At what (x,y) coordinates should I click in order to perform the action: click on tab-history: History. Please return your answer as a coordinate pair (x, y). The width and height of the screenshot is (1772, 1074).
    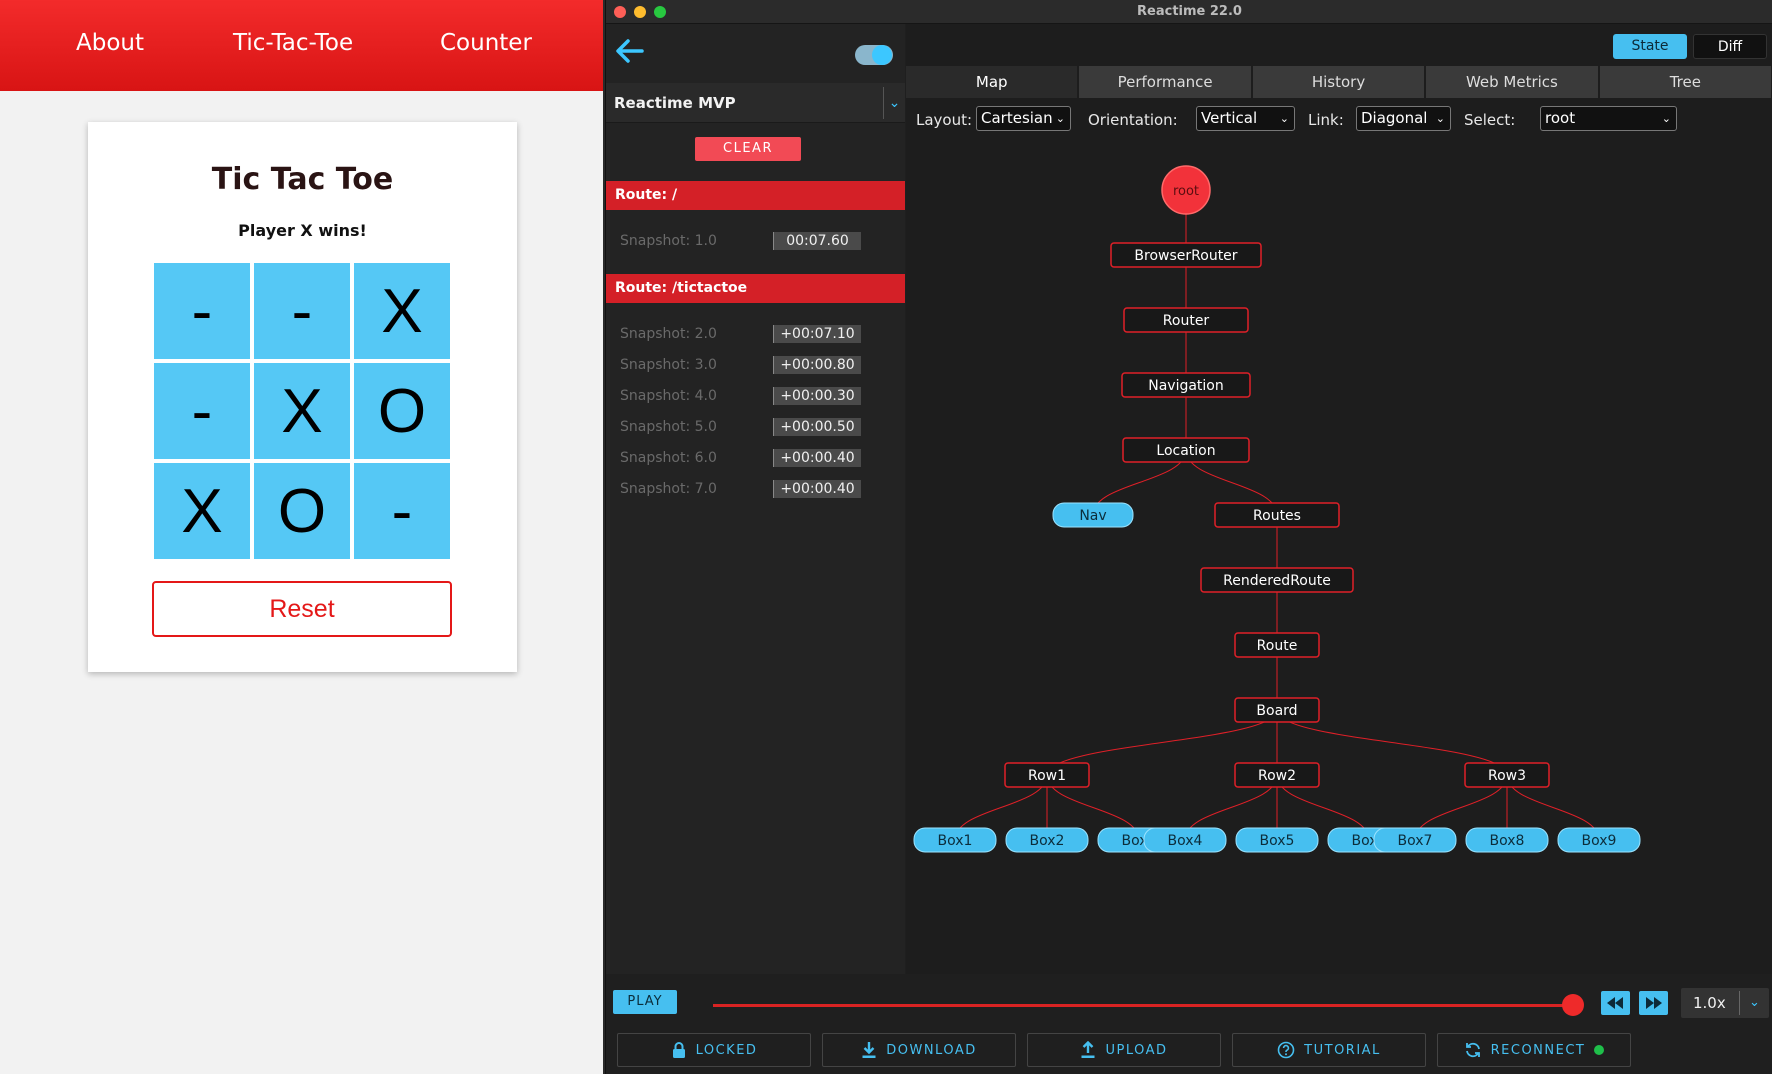
    Looking at the image, I should click on (1339, 82).